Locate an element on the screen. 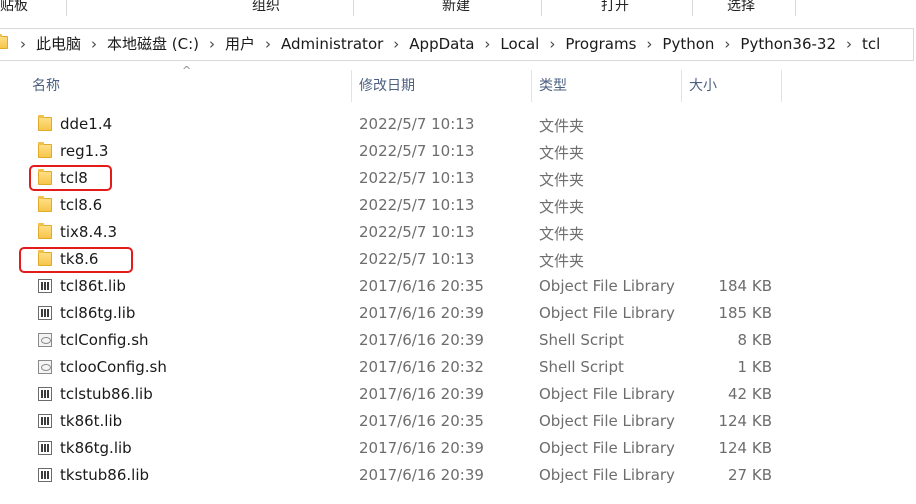 The height and width of the screenshot is (504, 916). breadcrumb-local-disk: 本地磁盘 (C:) is located at coordinates (153, 43).